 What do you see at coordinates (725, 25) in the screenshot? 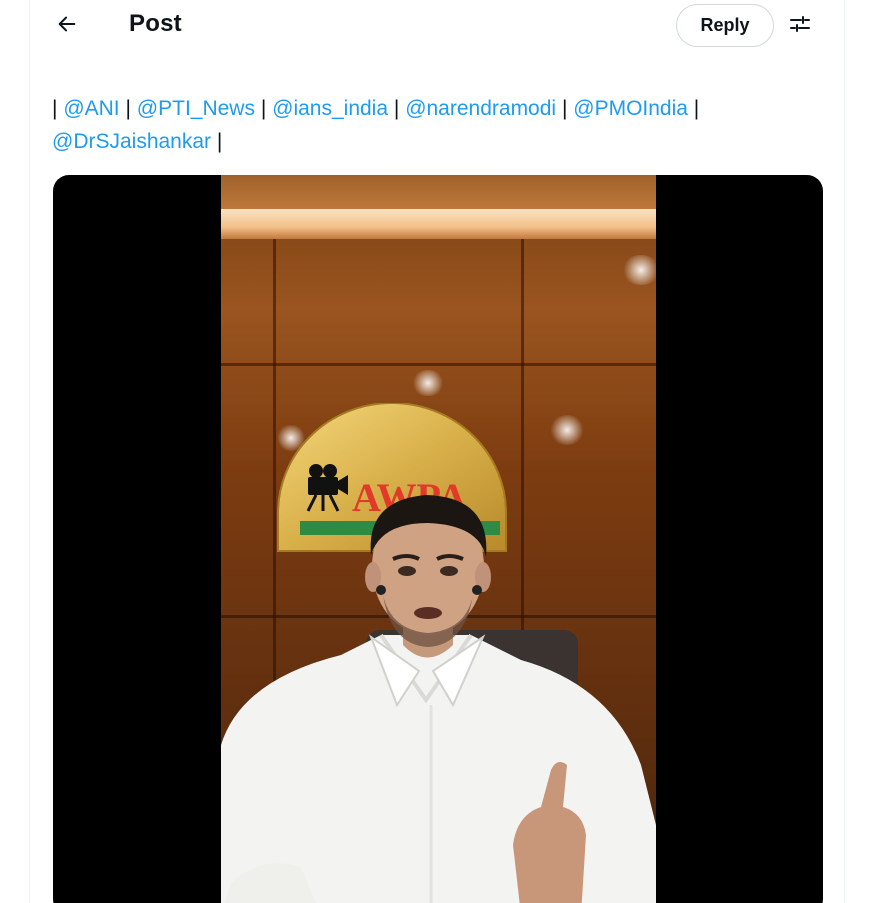
I see `reply-button: Reply` at bounding box center [725, 25].